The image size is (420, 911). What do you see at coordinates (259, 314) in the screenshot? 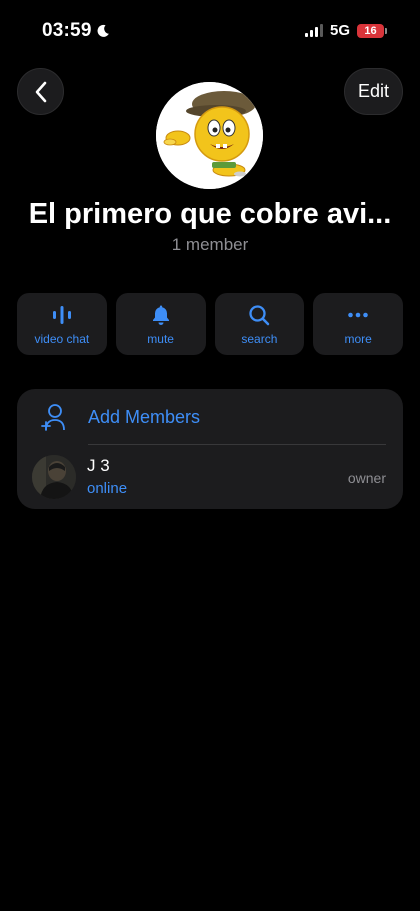
I see `search-icon` at bounding box center [259, 314].